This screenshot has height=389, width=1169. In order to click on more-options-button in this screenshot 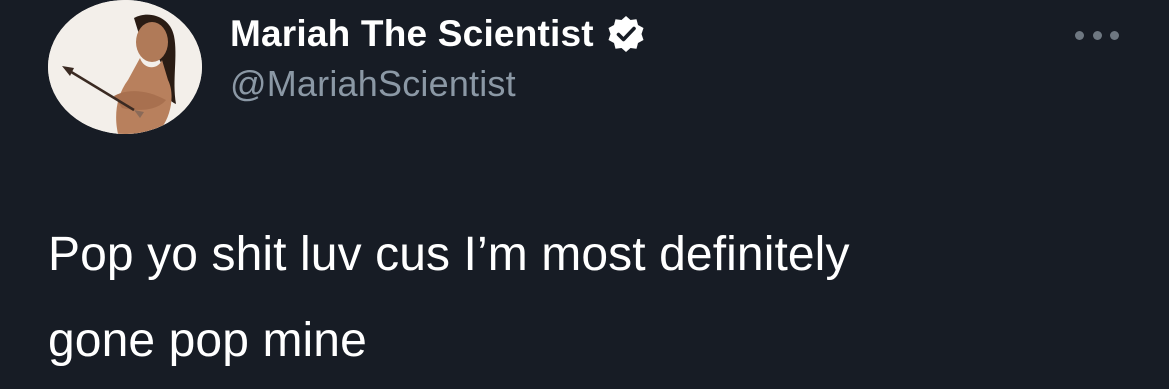, I will do `click(1097, 35)`.